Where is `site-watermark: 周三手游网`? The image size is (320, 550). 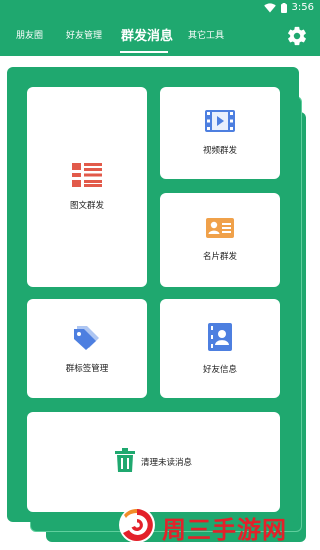
site-watermark: 周三手游网 is located at coordinates (213, 527).